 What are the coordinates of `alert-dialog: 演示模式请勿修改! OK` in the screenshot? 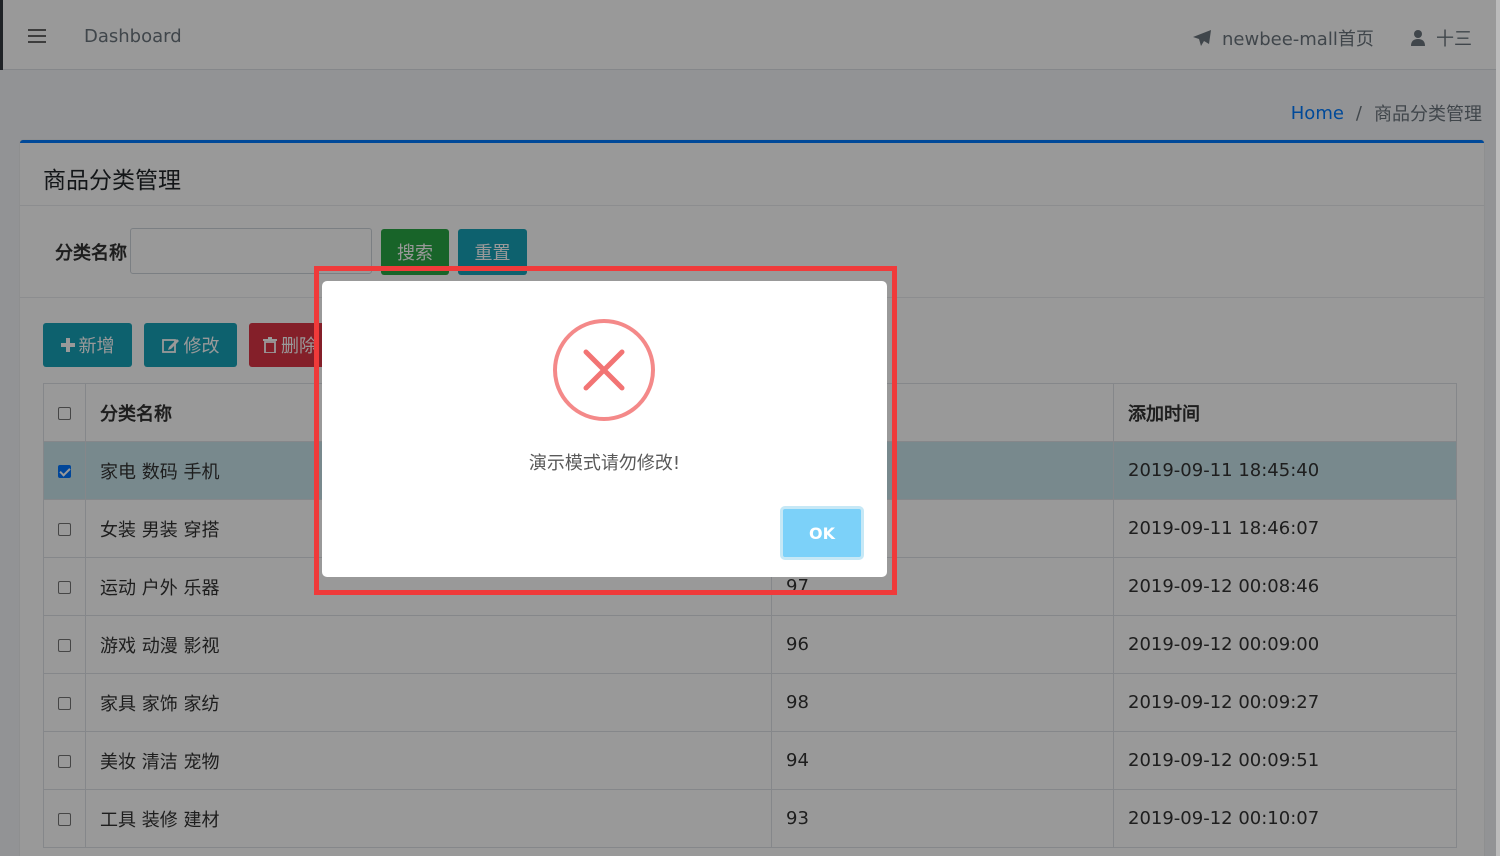 It's located at (604, 429).